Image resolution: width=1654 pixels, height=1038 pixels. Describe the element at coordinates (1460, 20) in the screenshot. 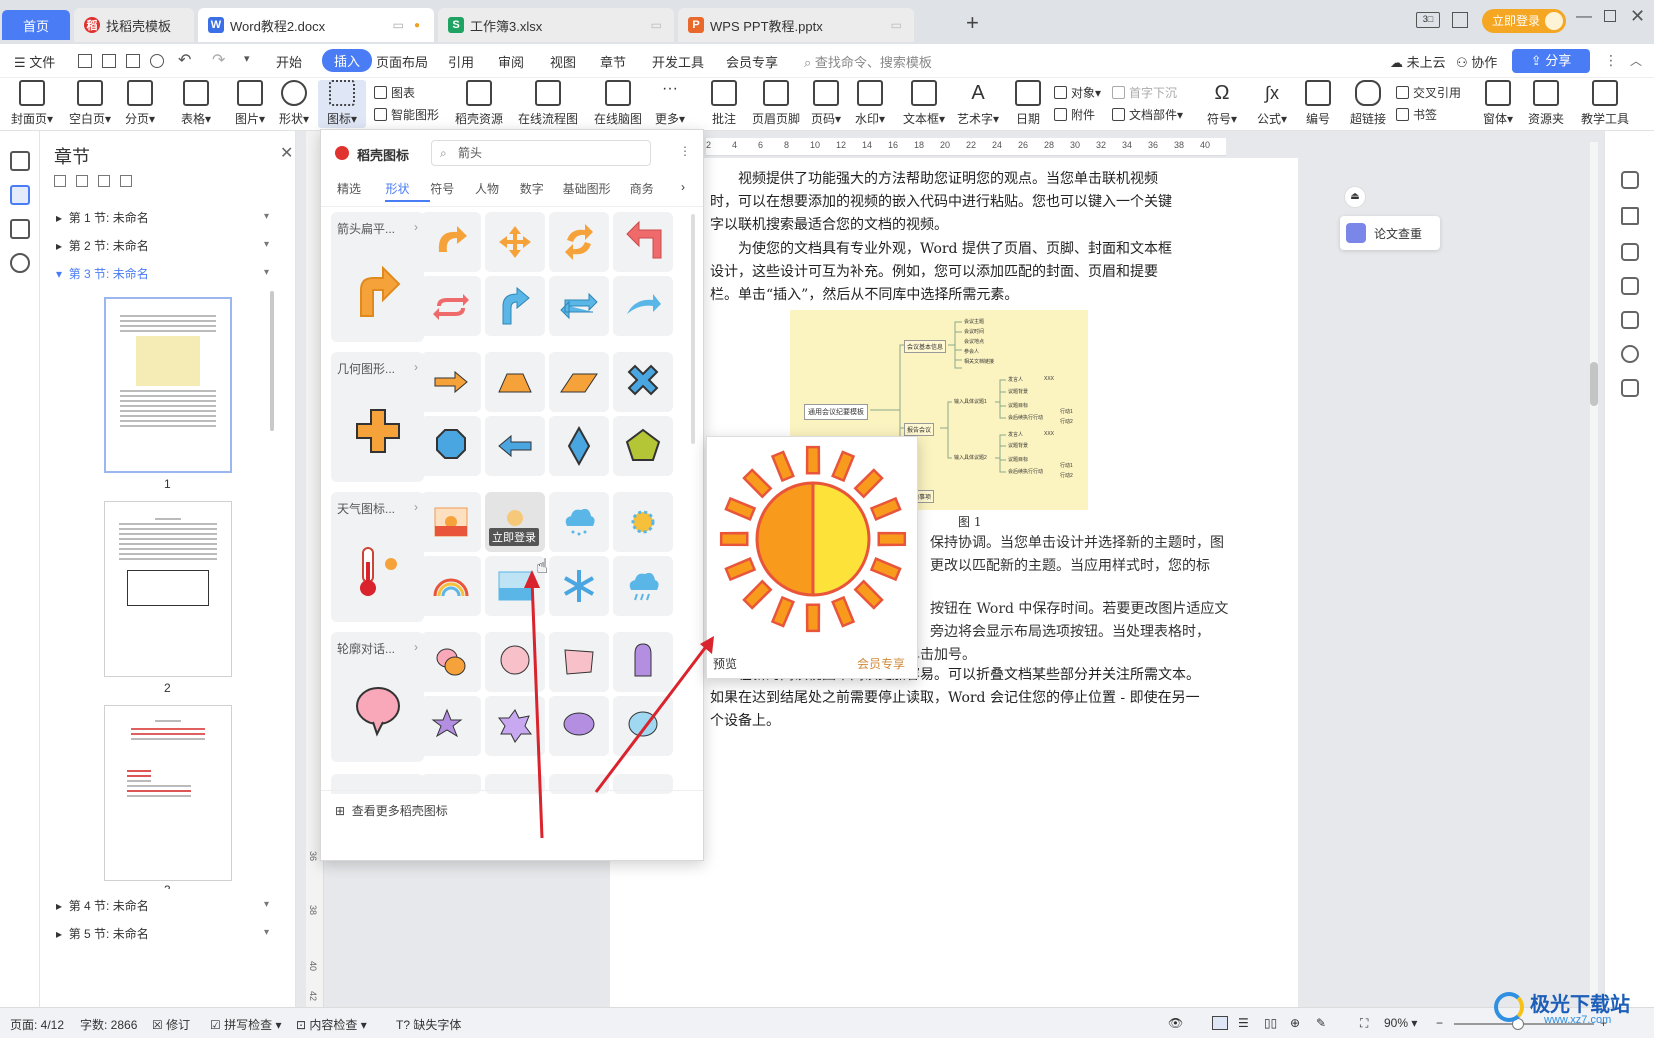

I see `grid-apps-icon` at that location.